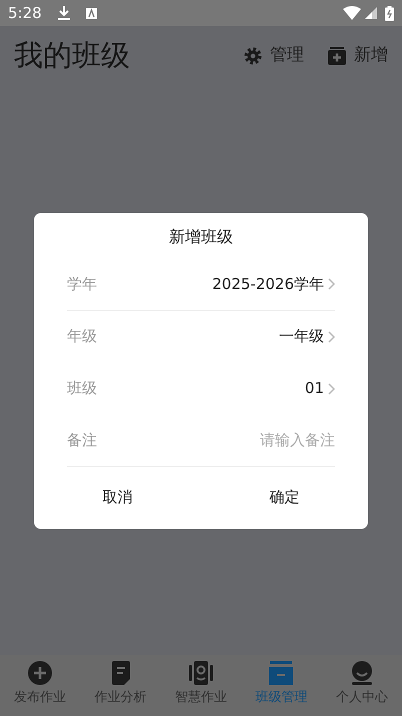 The height and width of the screenshot is (716, 402). What do you see at coordinates (82, 284) in the screenshot?
I see `field-label: 学年` at bounding box center [82, 284].